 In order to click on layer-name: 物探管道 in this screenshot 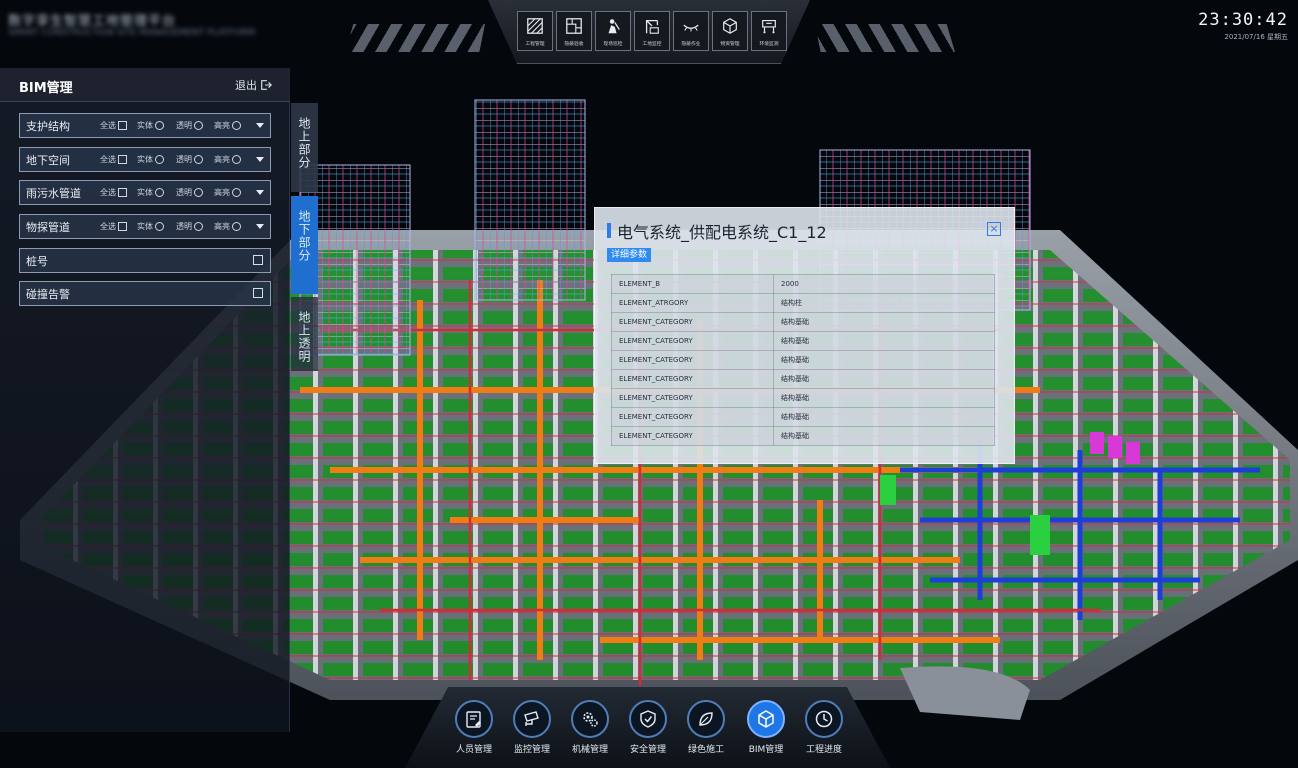, I will do `click(48, 227)`.